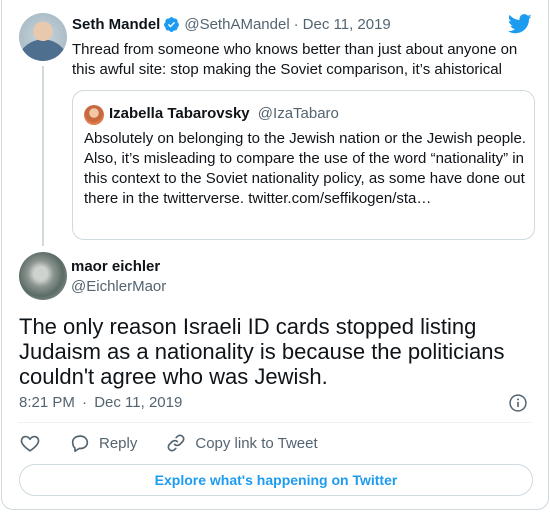 Image resolution: width=550 pixels, height=512 pixels. What do you see at coordinates (43, 276) in the screenshot?
I see `main-author-avatar` at bounding box center [43, 276].